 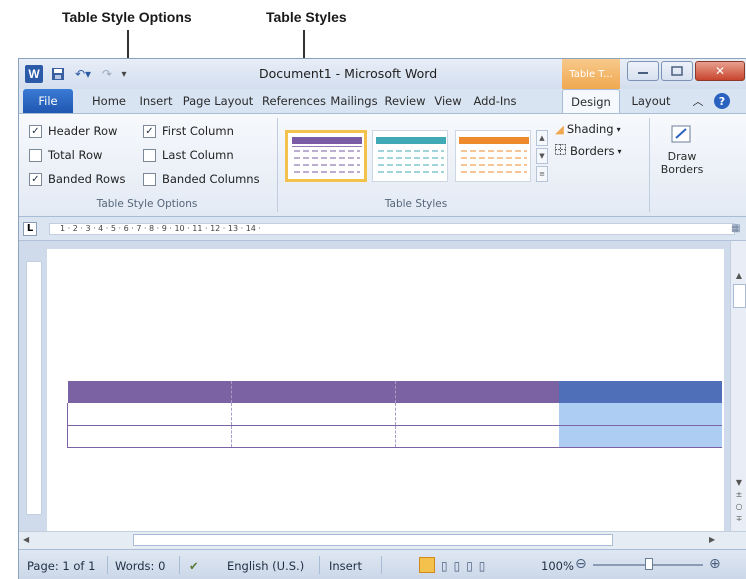 I want to click on option-header-row: ✓ Header Row, so click(x=73, y=131).